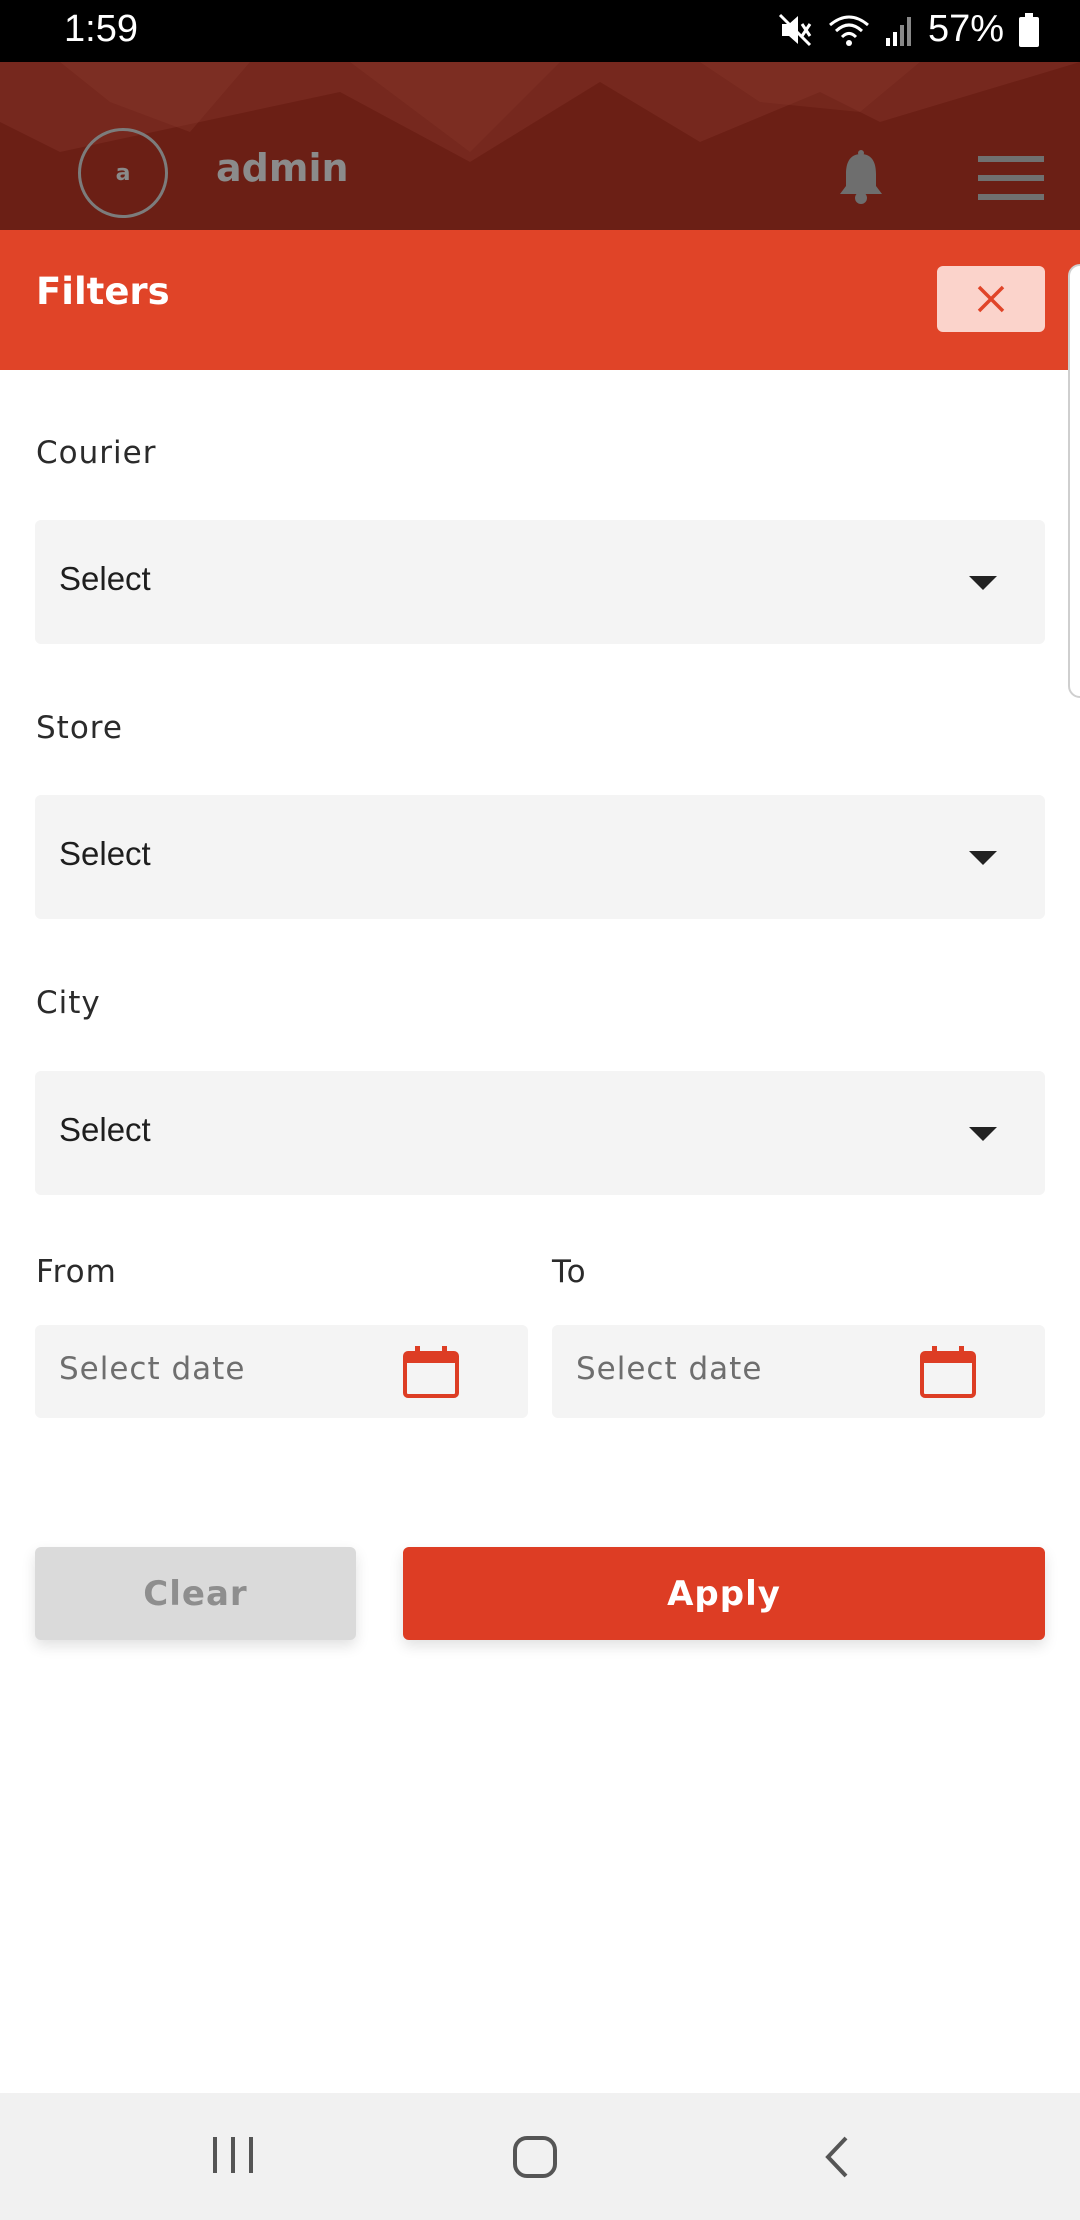 The image size is (1080, 2220). I want to click on filters-header: Filters, so click(540, 300).